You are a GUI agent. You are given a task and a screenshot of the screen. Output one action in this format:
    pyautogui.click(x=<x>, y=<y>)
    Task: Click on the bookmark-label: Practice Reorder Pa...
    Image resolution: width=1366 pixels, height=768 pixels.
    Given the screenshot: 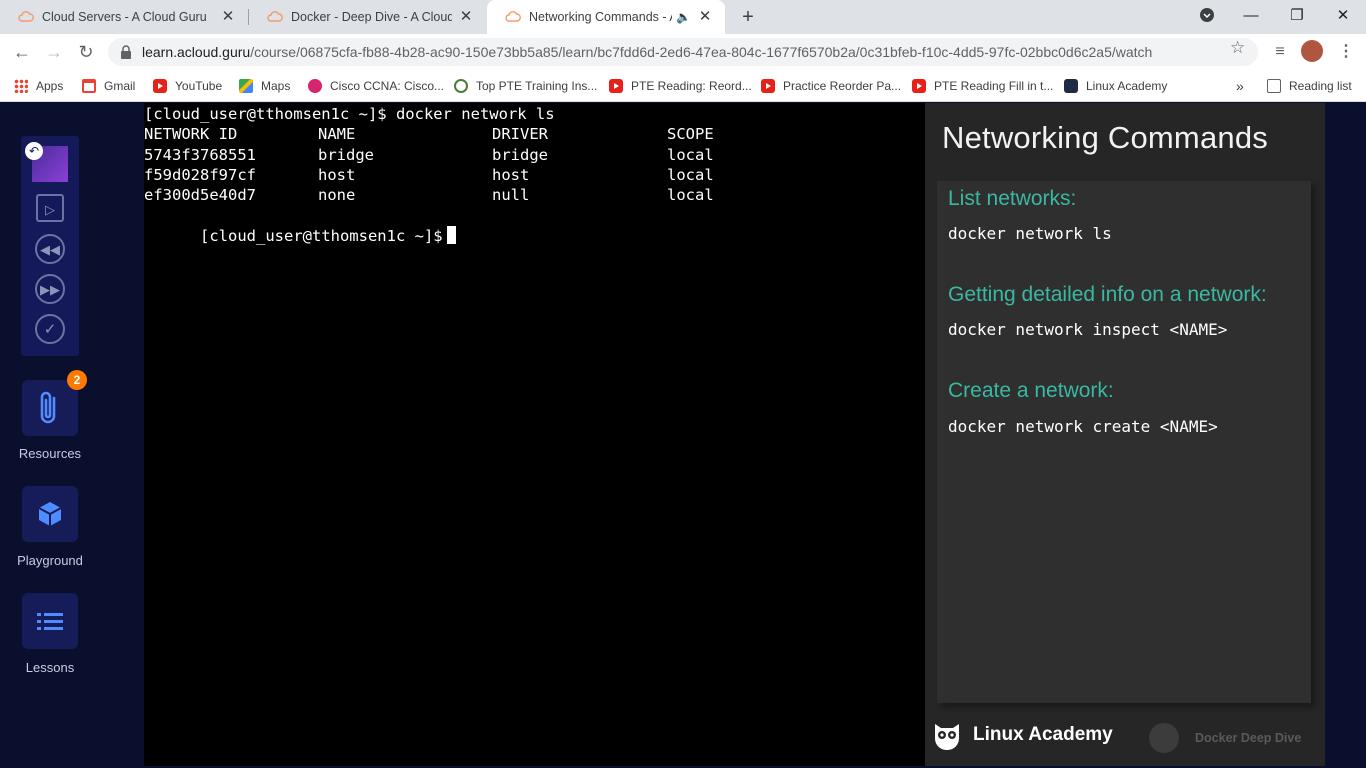 What is the action you would take?
    pyautogui.click(x=842, y=86)
    